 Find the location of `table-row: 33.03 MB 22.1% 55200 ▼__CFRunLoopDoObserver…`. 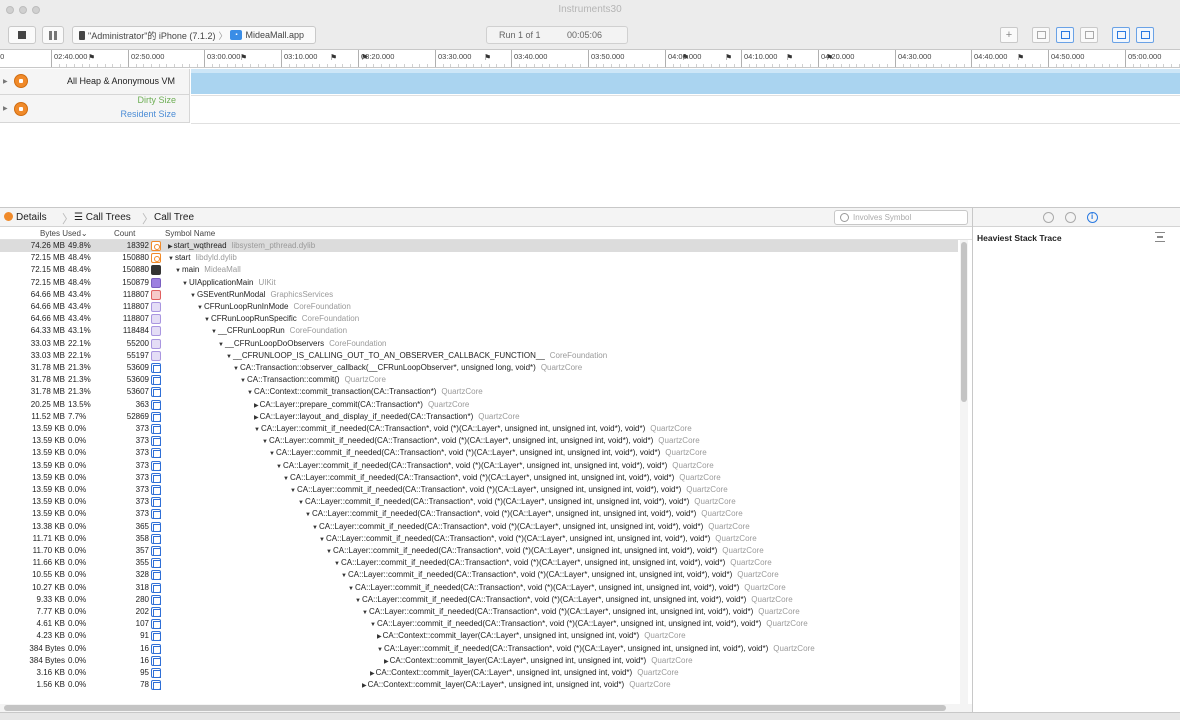

table-row: 33.03 MB 22.1% 55200 ▼__CFRunLoopDoObserver… is located at coordinates (479, 344).